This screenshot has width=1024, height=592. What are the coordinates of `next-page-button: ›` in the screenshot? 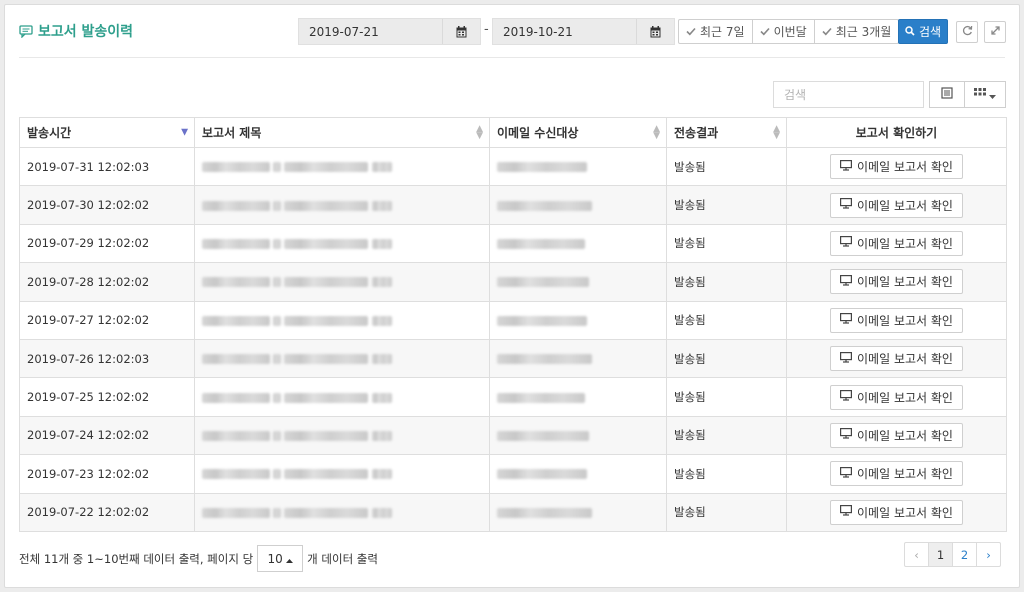 It's located at (988, 554).